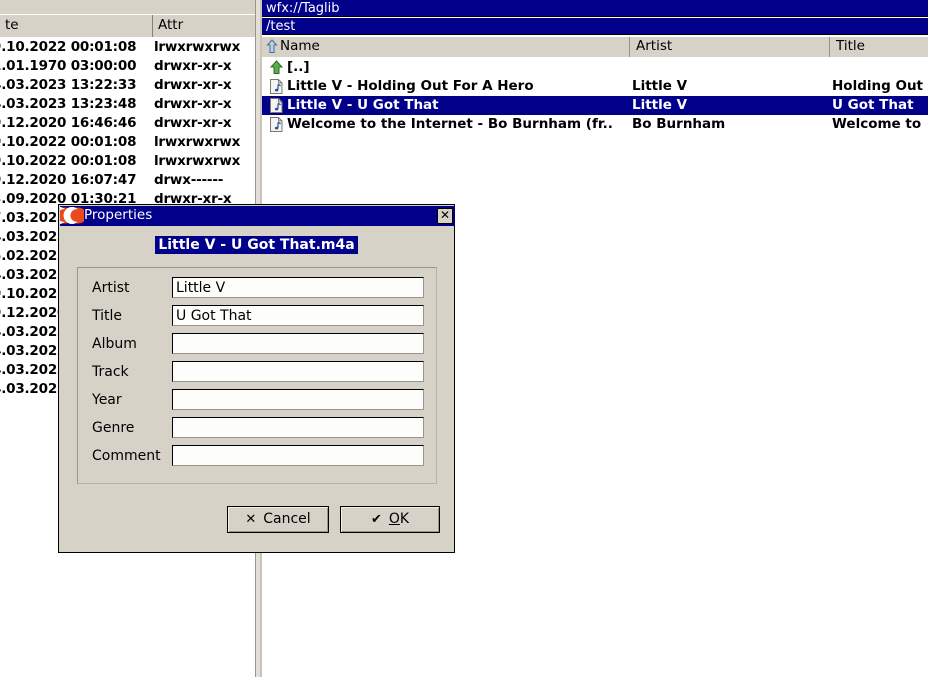  What do you see at coordinates (873, 105) in the screenshot?
I see `cell-title: U Got That` at bounding box center [873, 105].